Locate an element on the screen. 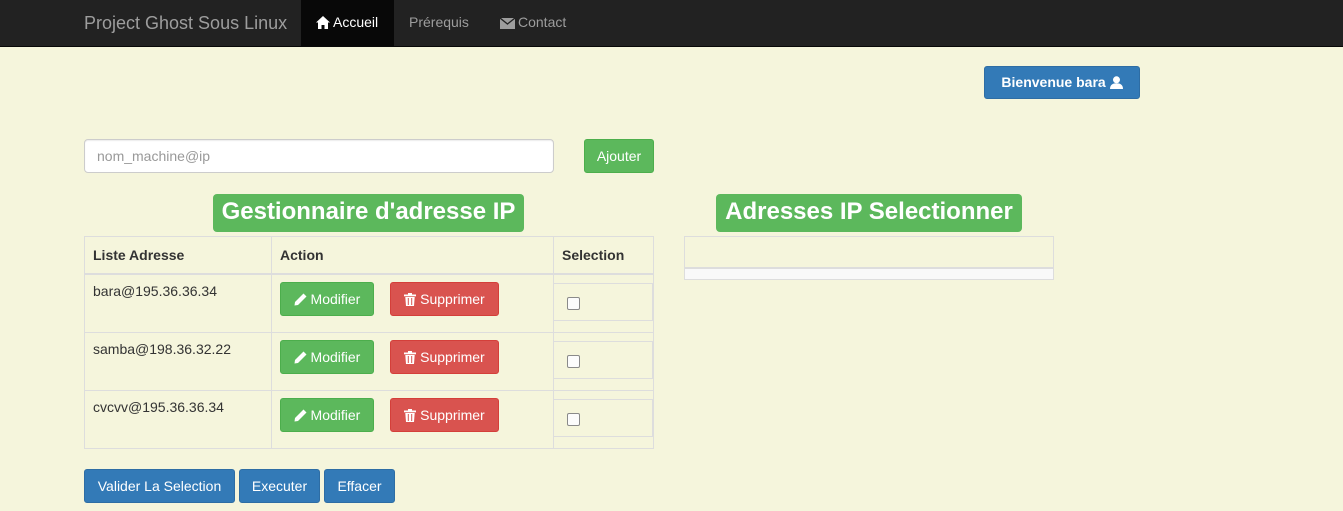 This screenshot has width=1343, height=511. nav-contact: Contact is located at coordinates (533, 23).